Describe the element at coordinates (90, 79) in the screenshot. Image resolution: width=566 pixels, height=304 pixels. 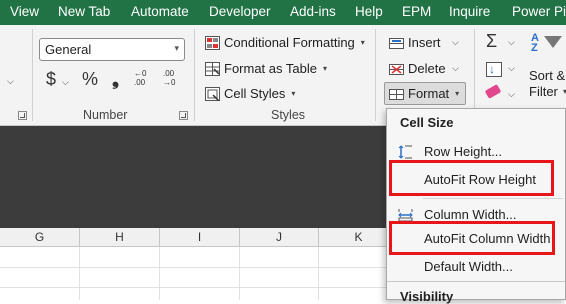
I see `percent-style-button: %` at that location.